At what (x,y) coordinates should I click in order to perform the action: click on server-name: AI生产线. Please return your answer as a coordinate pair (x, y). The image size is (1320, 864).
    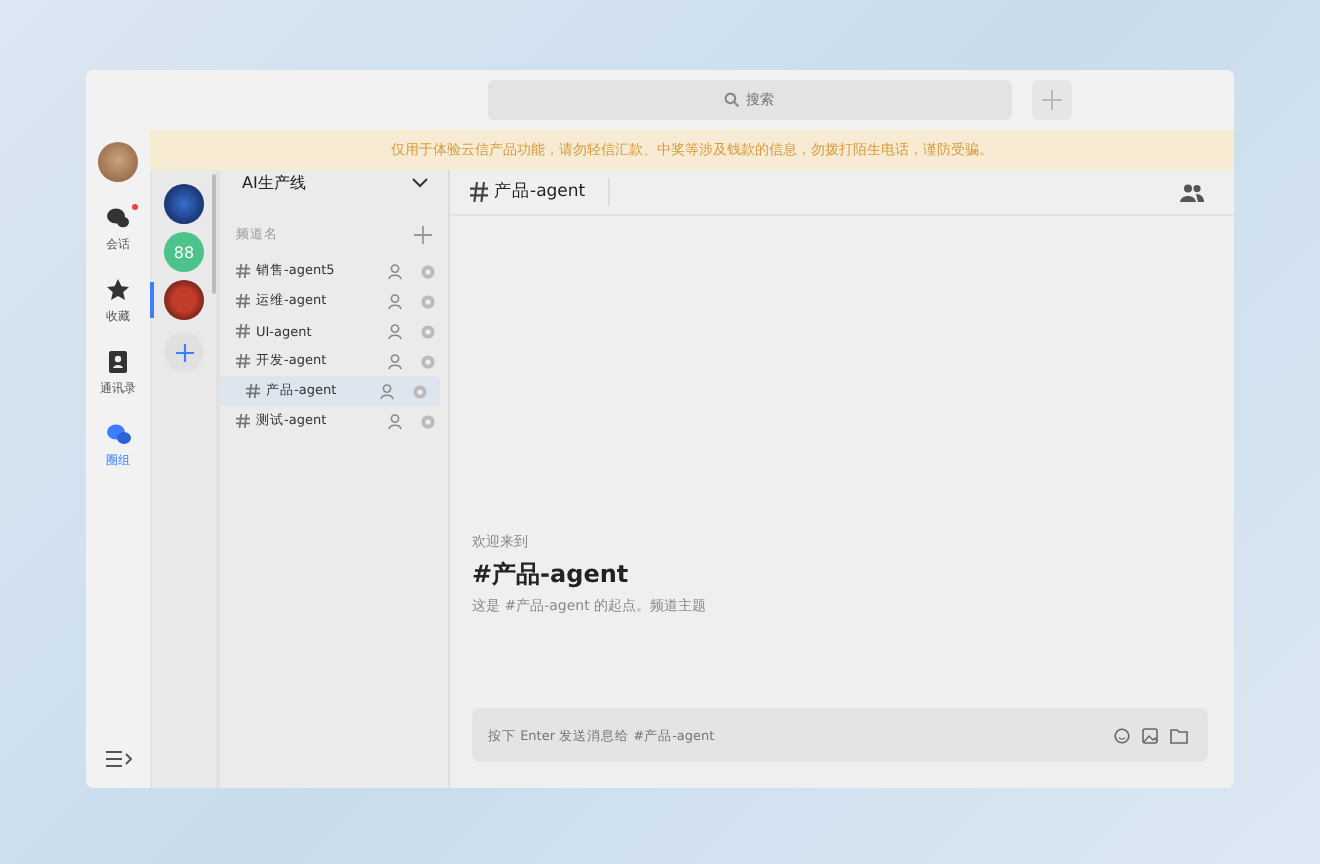
    Looking at the image, I should click on (274, 182).